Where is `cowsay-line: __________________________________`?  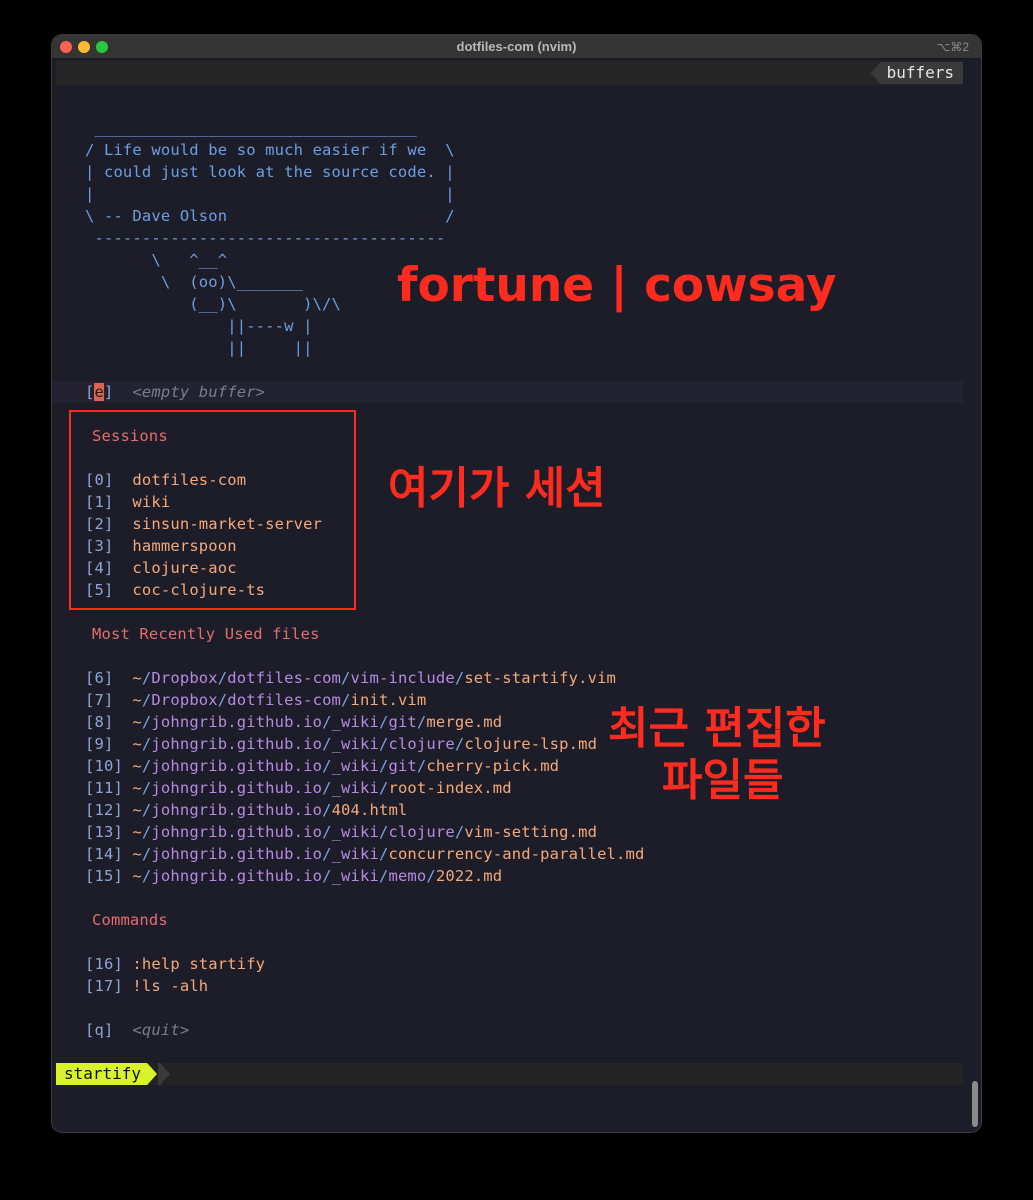 cowsay-line: __________________________________ is located at coordinates (251, 128).